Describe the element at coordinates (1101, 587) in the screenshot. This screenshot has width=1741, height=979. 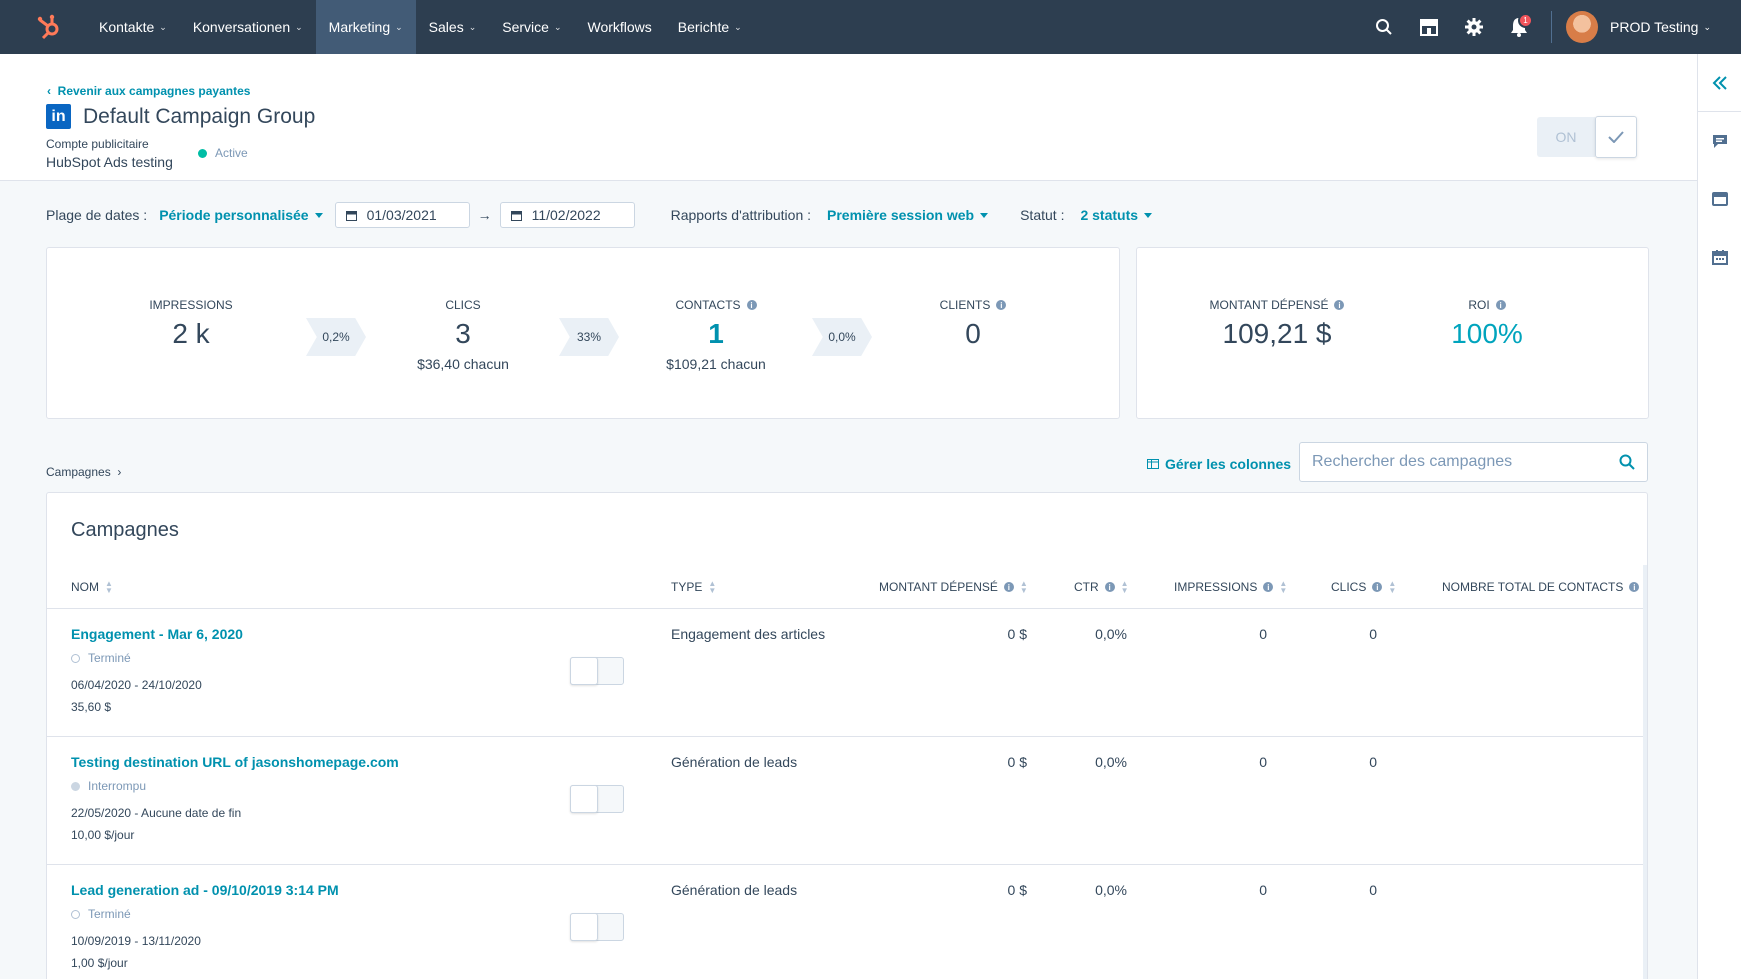
I see `column-header-ctr: CTR i ▲ ▼` at that location.